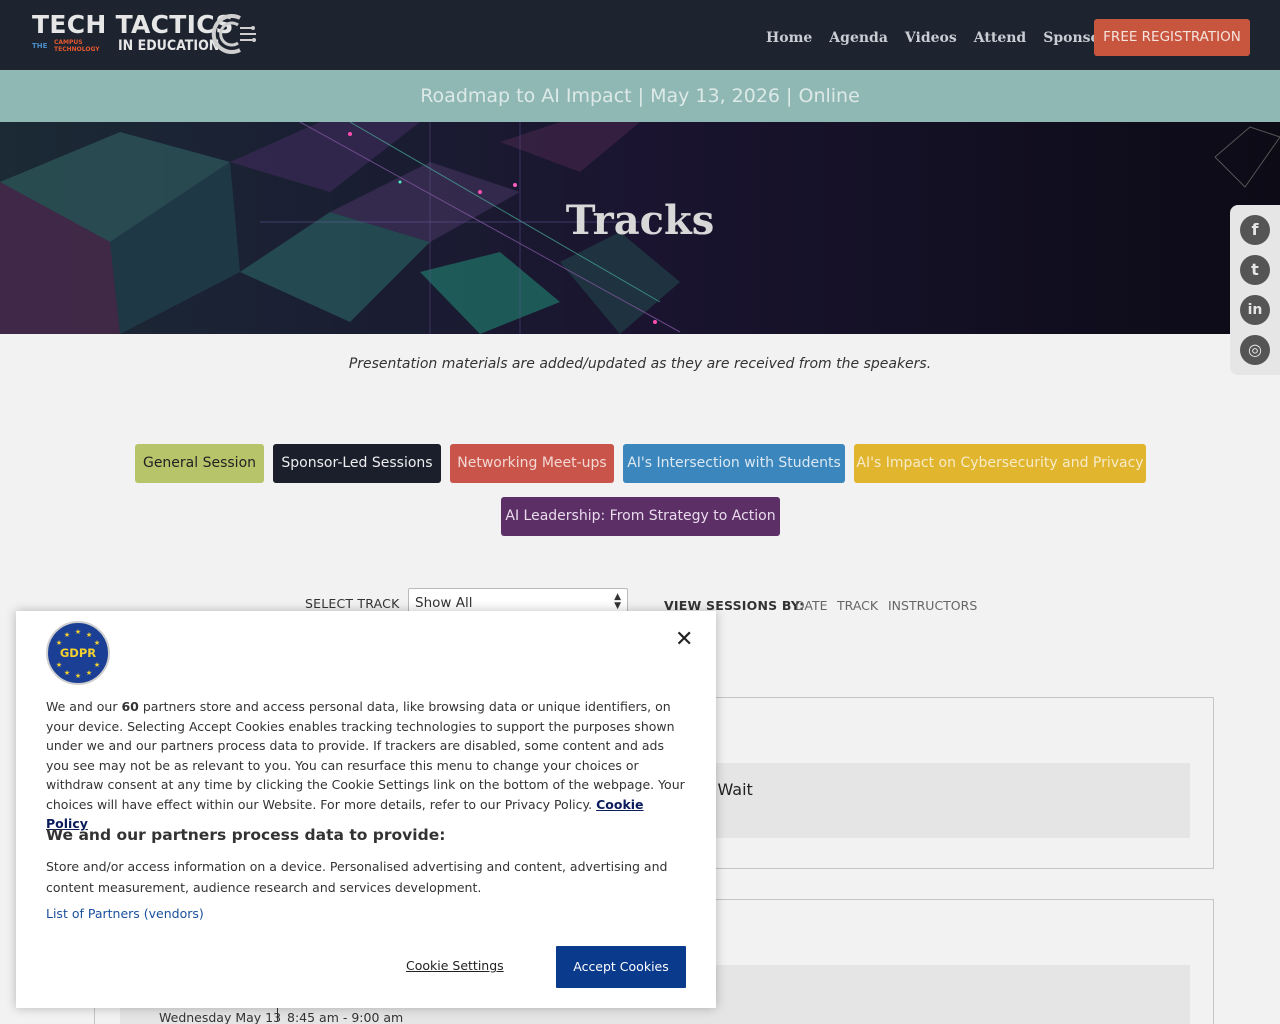 The height and width of the screenshot is (1024, 1280). What do you see at coordinates (1172, 37) in the screenshot?
I see `free-registration-button: FREE REGISTRATION` at bounding box center [1172, 37].